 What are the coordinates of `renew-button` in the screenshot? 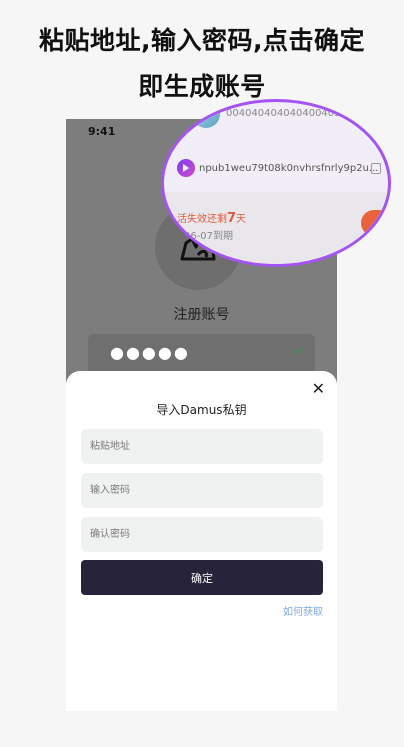 It's located at (374, 223).